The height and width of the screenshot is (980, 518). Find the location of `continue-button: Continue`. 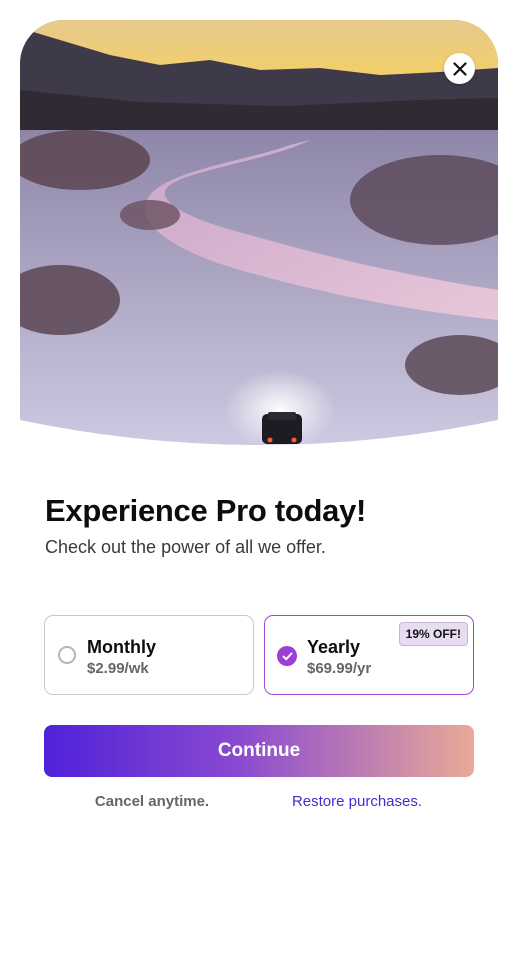

continue-button: Continue is located at coordinates (259, 751).